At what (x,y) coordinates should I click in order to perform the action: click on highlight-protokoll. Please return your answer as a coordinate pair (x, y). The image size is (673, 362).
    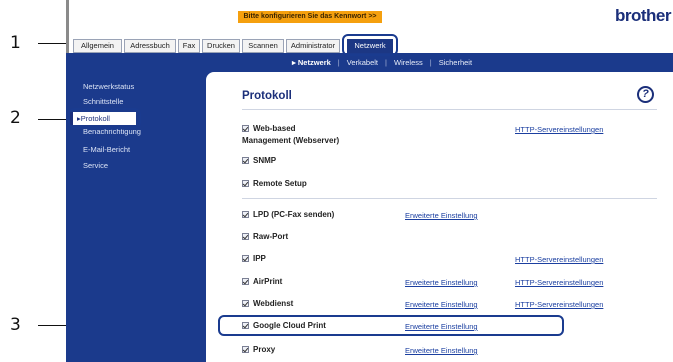
    Looking at the image, I should click on (104, 118).